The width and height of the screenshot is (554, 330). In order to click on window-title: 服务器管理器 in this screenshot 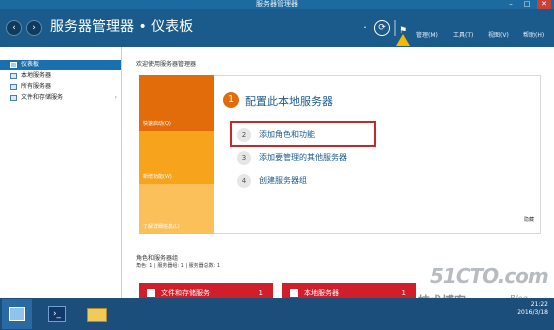, I will do `click(277, 4)`.